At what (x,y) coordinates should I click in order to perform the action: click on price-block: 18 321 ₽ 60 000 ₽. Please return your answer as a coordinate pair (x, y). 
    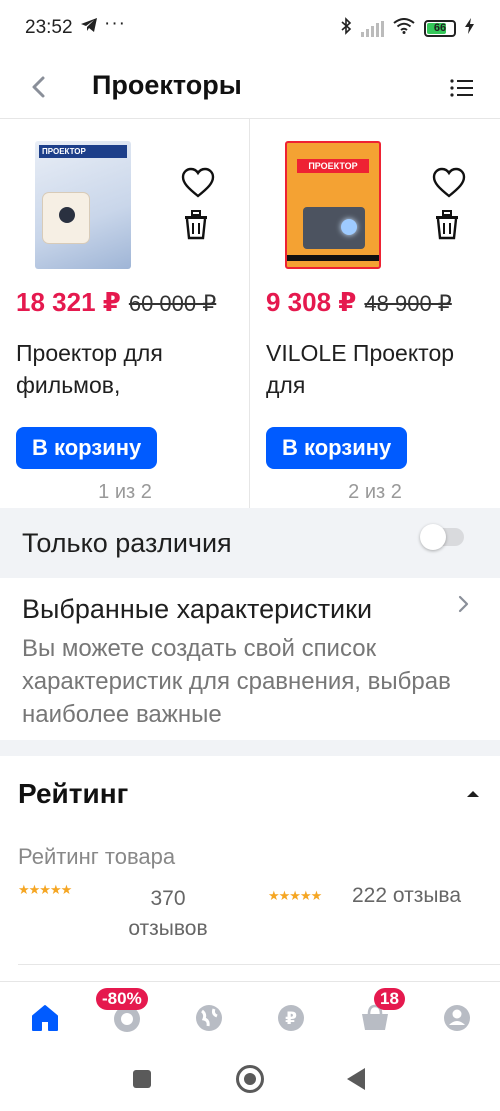
    Looking at the image, I should click on (116, 302).